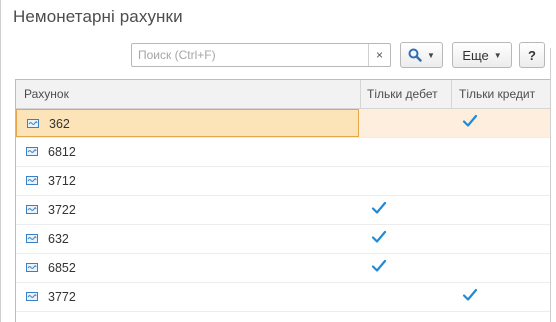  I want to click on account-code: 3722, so click(62, 210).